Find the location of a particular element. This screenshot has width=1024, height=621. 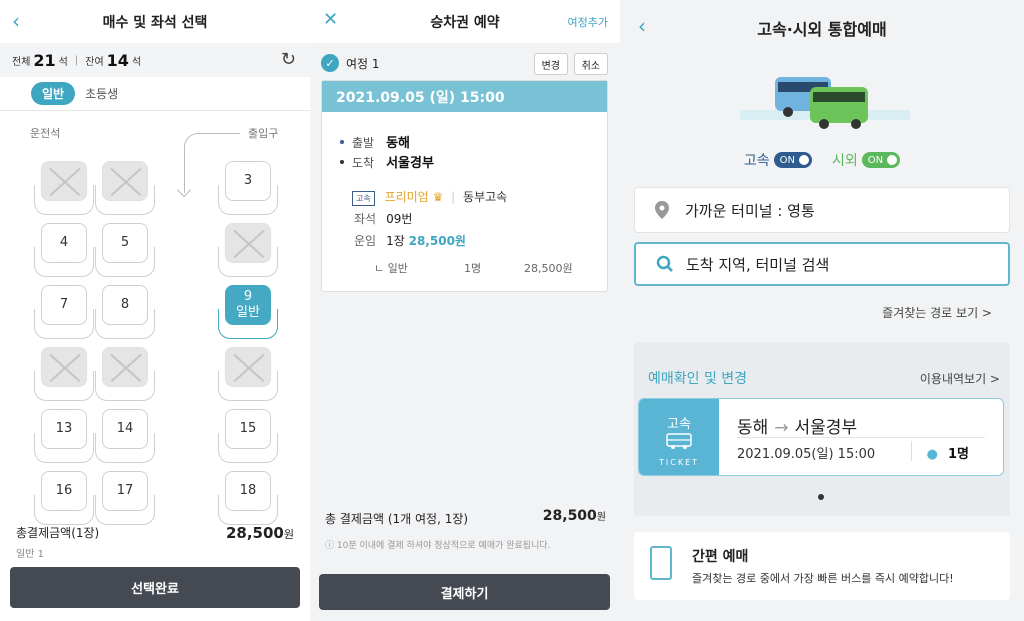

trip-label: 여정 1 is located at coordinates (363, 63).